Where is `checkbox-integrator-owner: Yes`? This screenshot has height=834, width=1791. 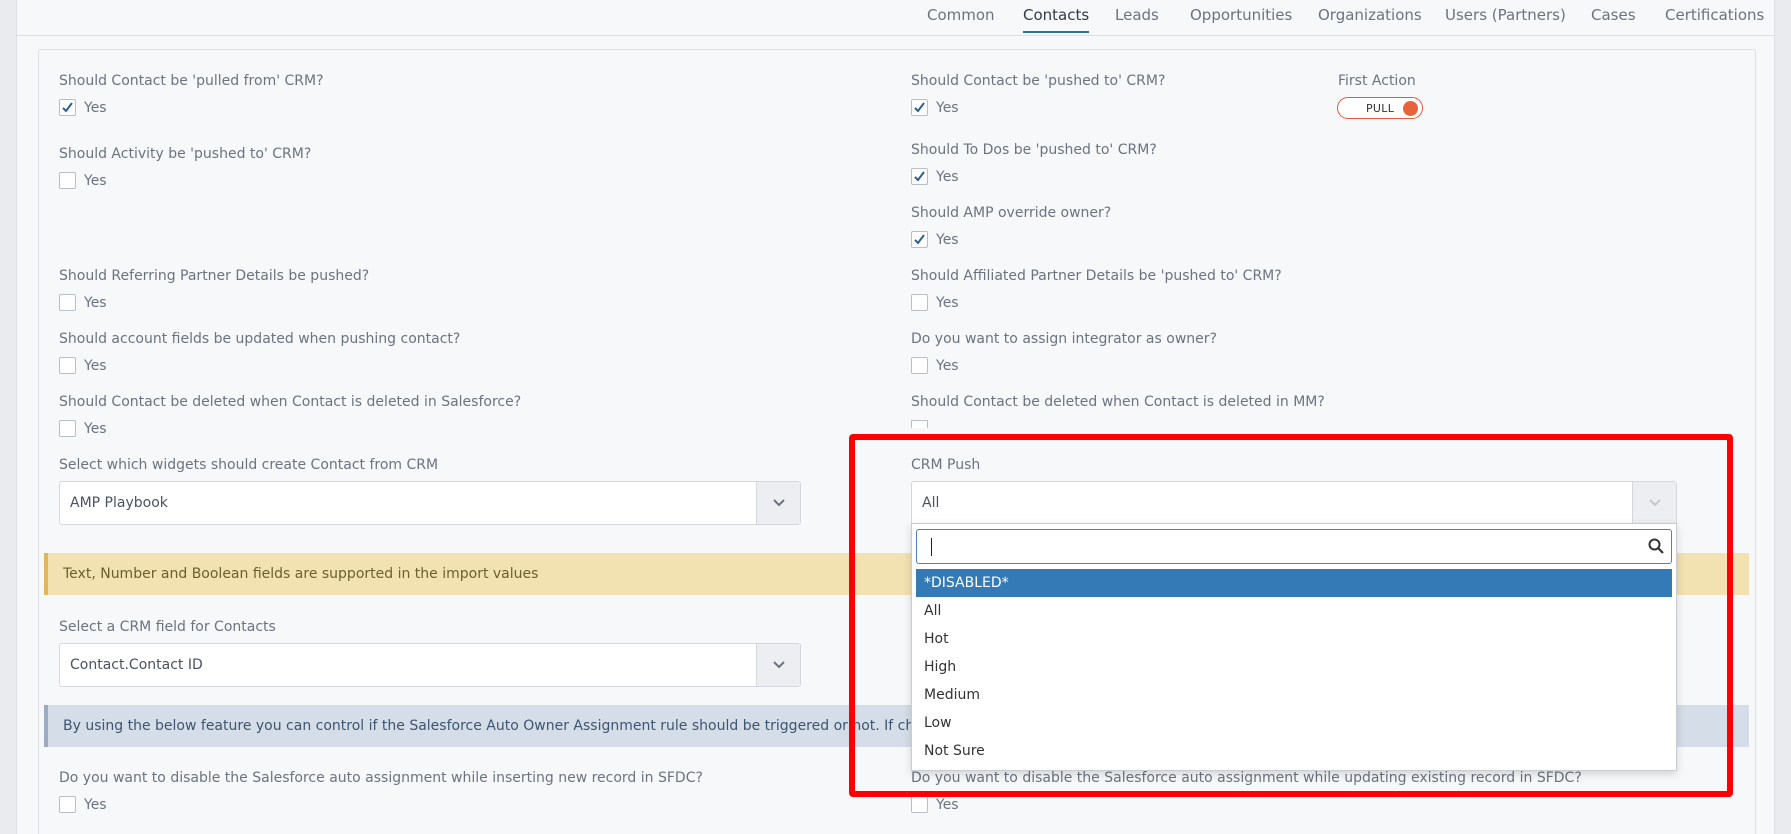
checkbox-integrator-owner: Yes is located at coordinates (935, 365).